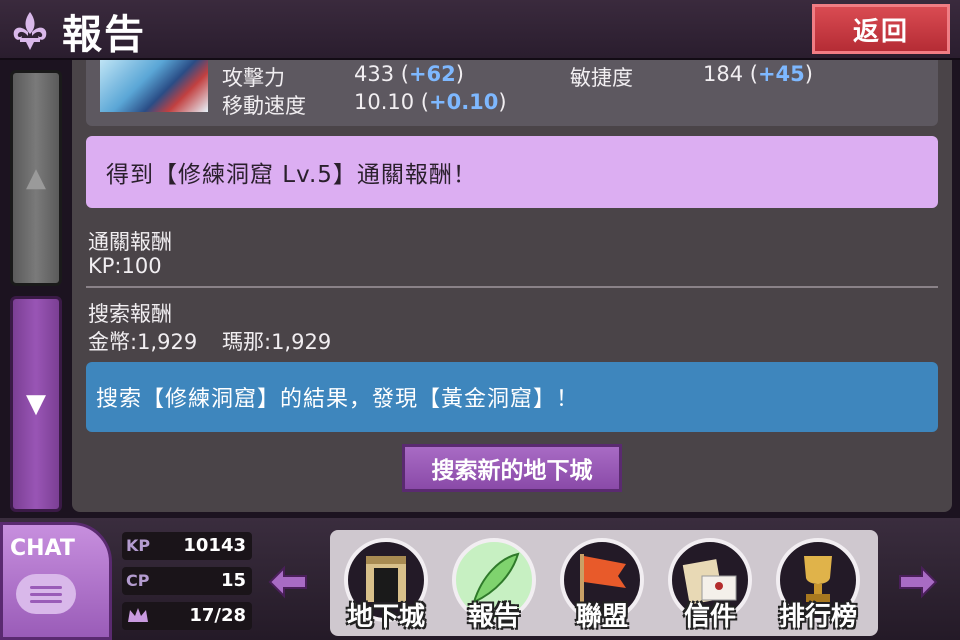 The image size is (960, 640). Describe the element at coordinates (512, 287) in the screenshot. I see `section-divider` at that location.